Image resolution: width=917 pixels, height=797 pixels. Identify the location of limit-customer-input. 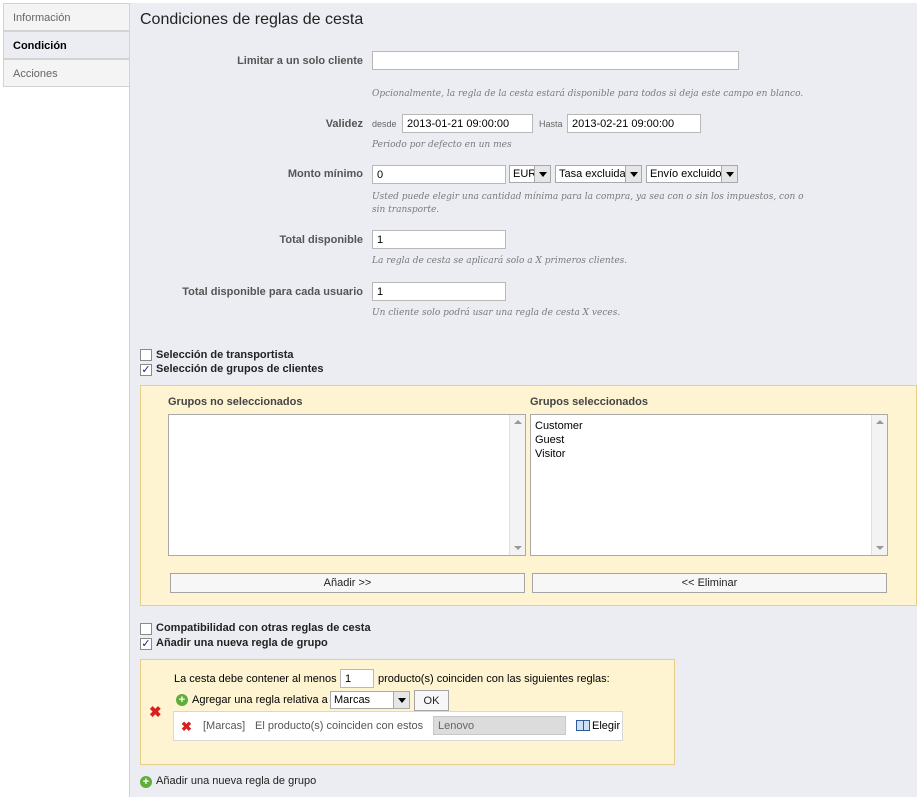
(555, 60).